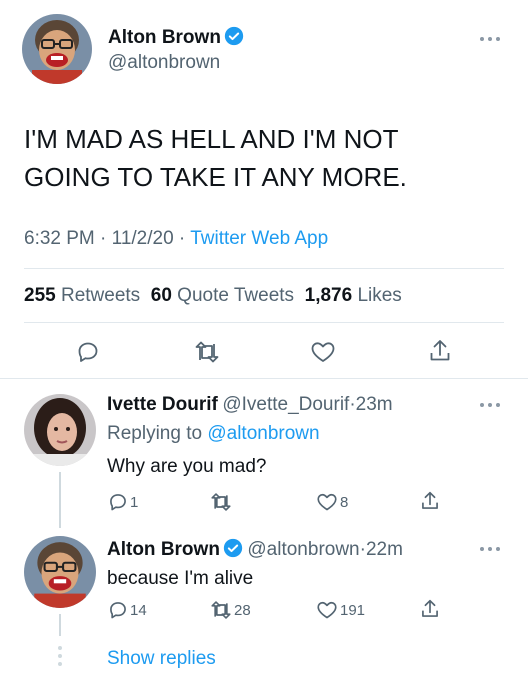 The height and width of the screenshot is (680, 528). What do you see at coordinates (353, 610) in the screenshot?
I see `like-count: 191` at bounding box center [353, 610].